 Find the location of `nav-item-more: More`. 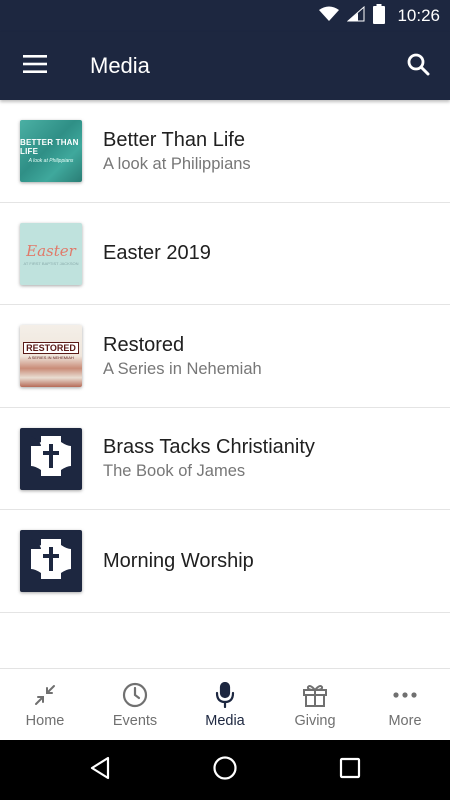

nav-item-more: More is located at coordinates (405, 704).